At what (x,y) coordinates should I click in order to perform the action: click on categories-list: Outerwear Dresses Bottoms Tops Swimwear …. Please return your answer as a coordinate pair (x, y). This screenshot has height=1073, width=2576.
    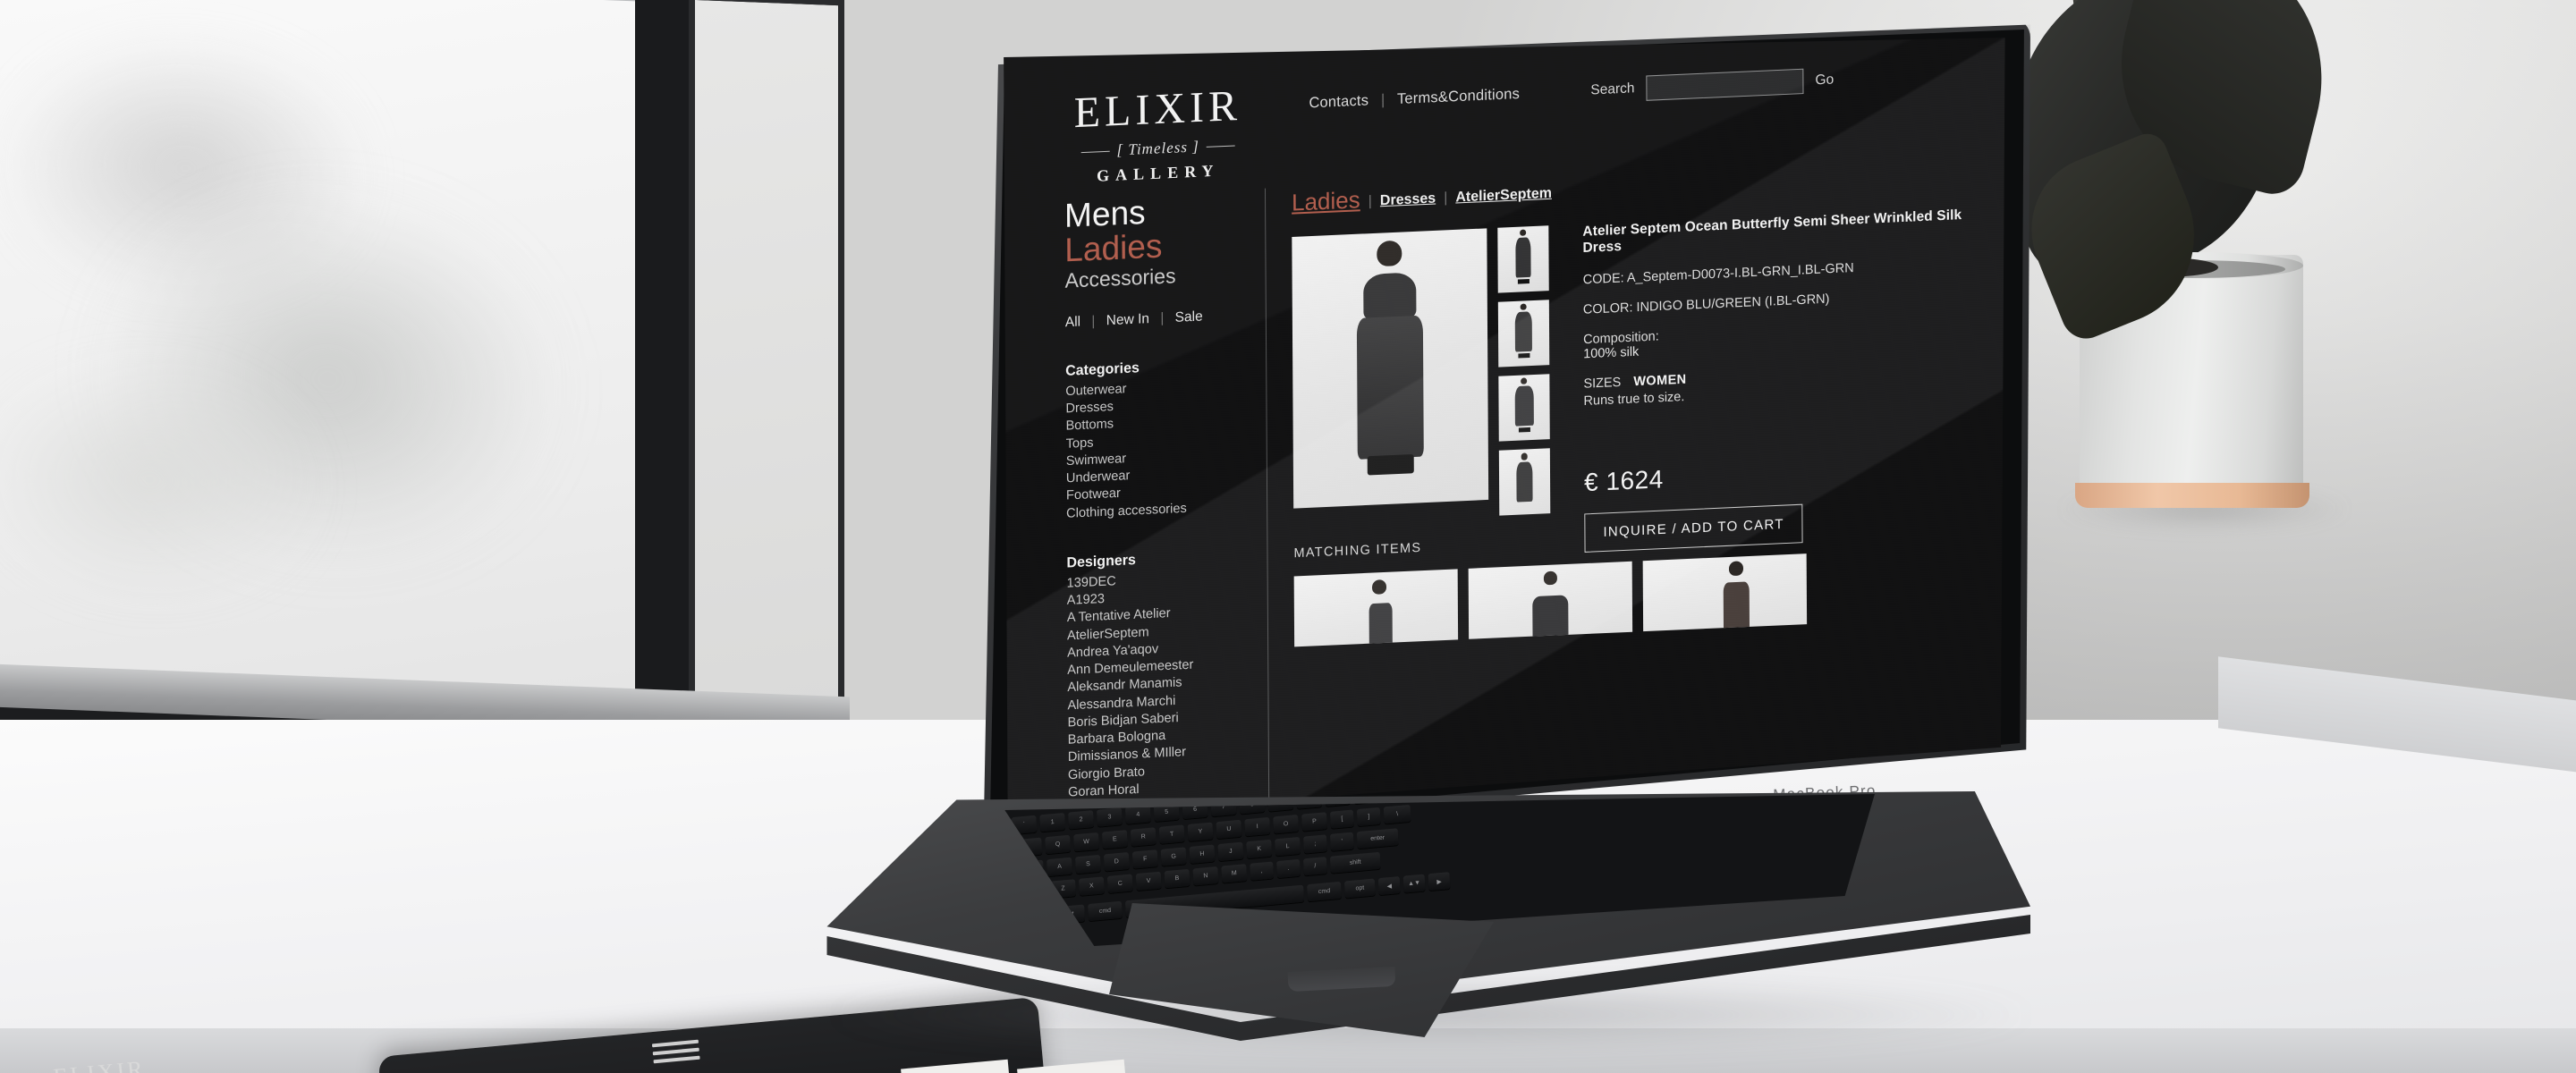
    Looking at the image, I should click on (1155, 449).